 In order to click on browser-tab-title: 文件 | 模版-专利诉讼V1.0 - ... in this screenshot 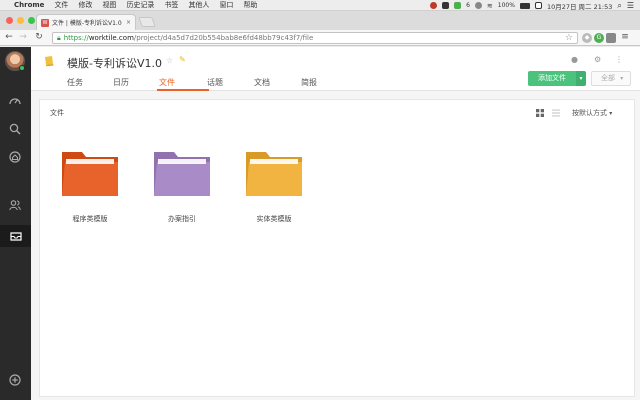, I will do `click(87, 23)`.